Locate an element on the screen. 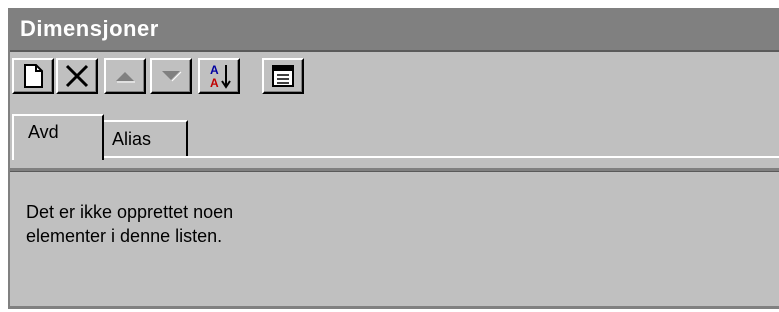  new-document-icon is located at coordinates (33, 76).